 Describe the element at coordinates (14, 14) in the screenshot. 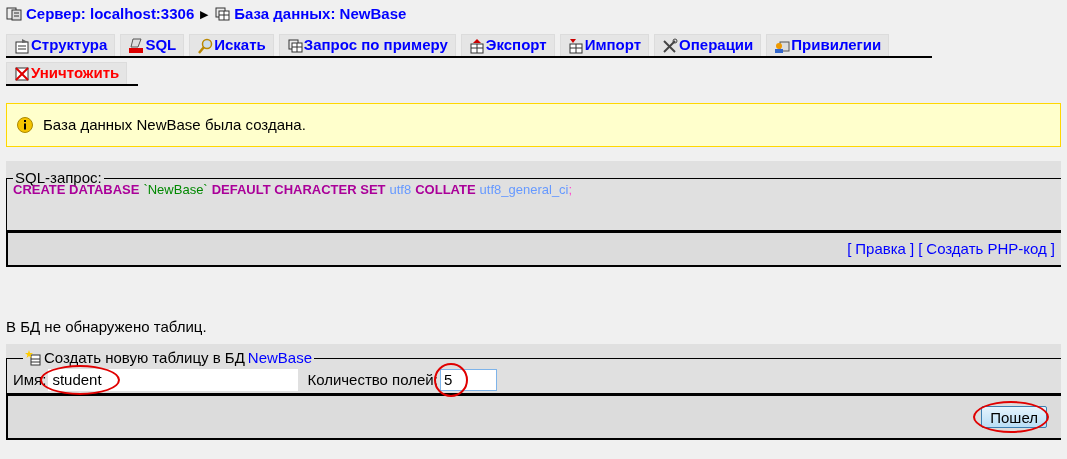

I see `server-icon` at that location.